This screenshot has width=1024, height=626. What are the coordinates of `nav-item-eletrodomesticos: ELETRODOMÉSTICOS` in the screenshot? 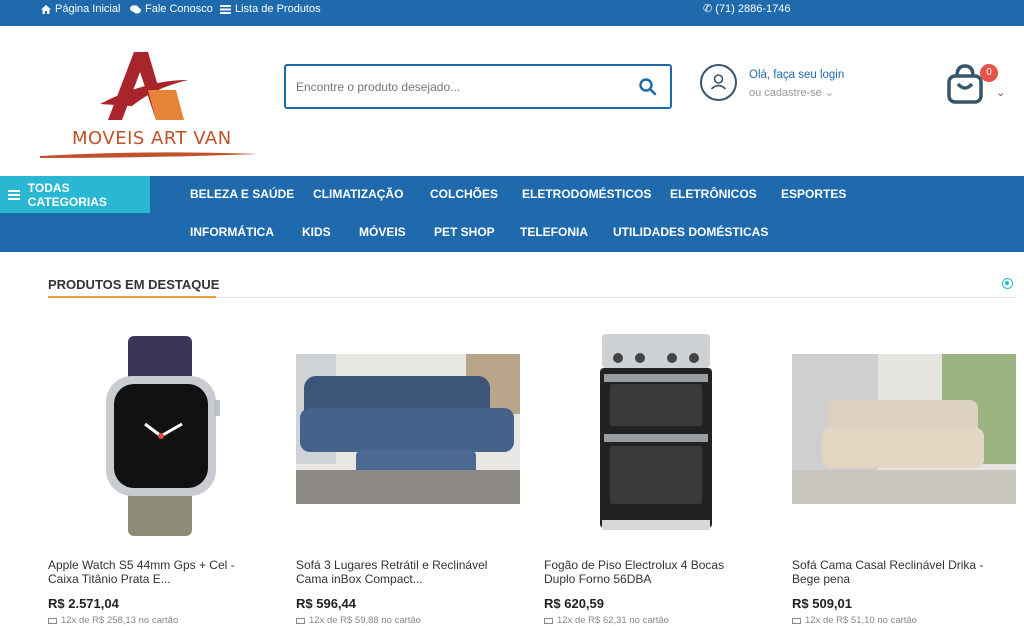 It's located at (586, 194).